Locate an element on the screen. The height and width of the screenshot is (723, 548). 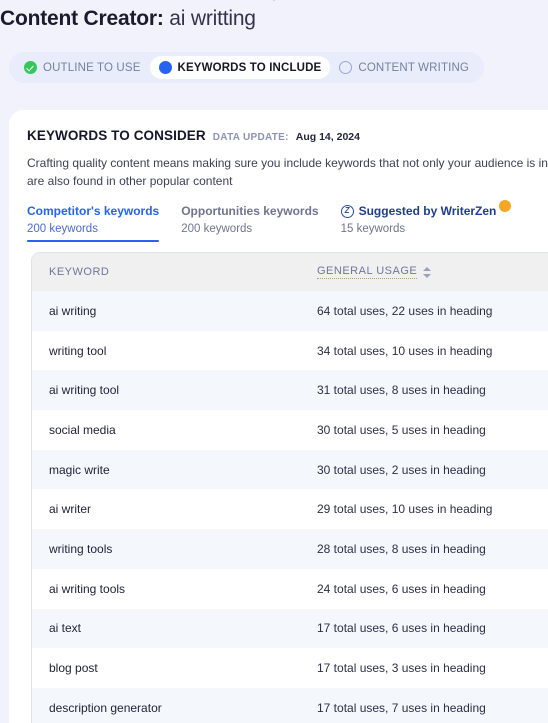
cell-general-usage: 17 total uses, 7 uses in heading is located at coordinates (401, 707).